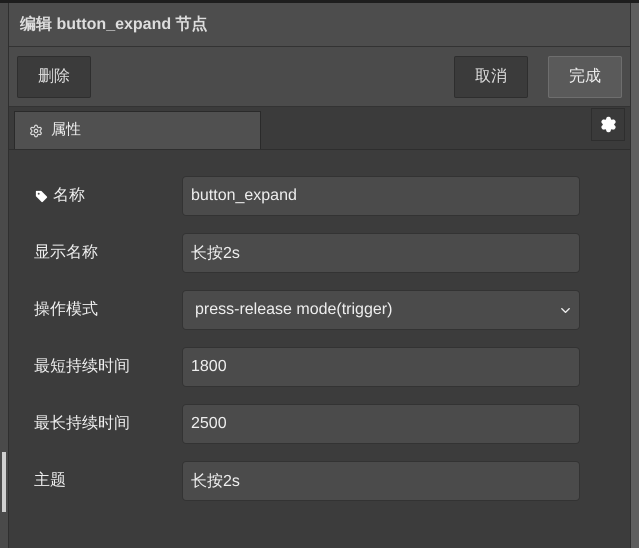 The image size is (639, 548). I want to click on dialog-button: 取消, so click(491, 77).